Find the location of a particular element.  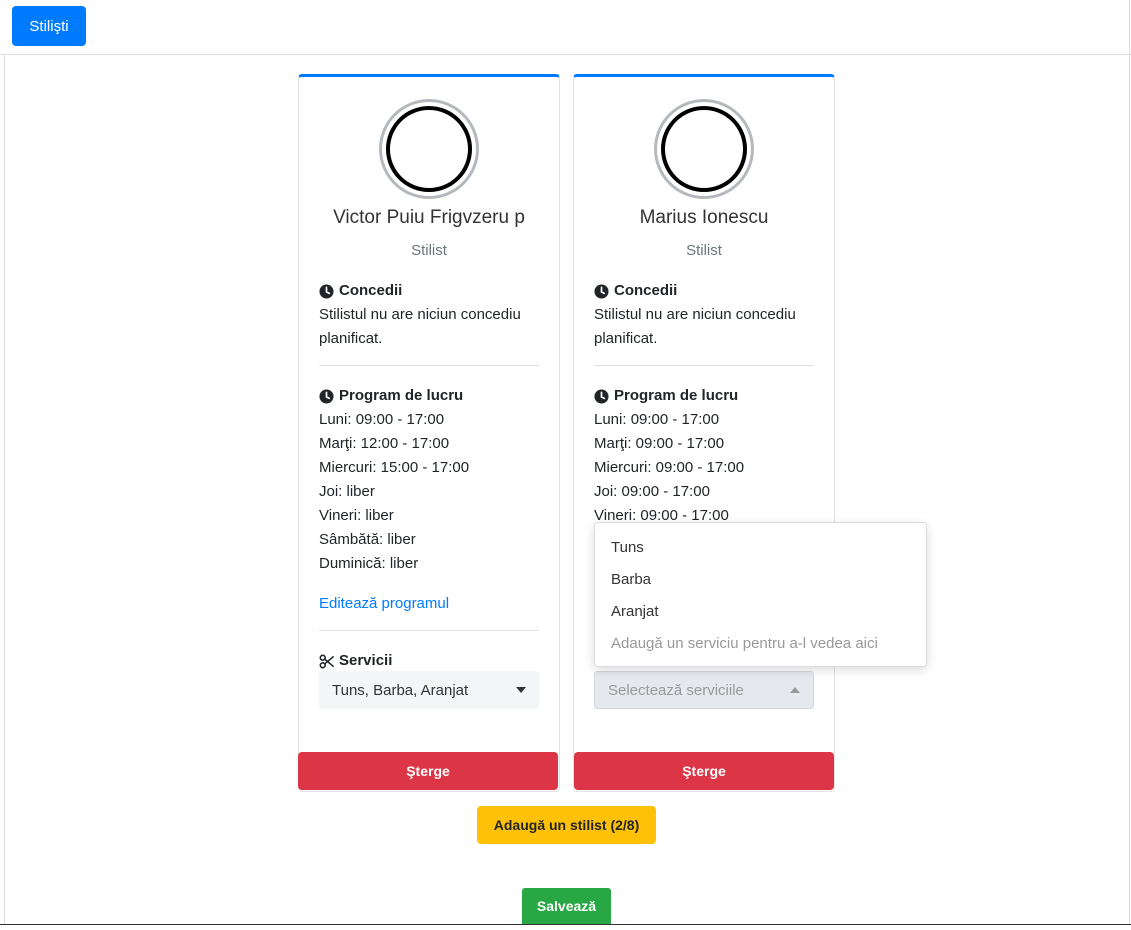

dropdown-option: Barba is located at coordinates (760, 580).